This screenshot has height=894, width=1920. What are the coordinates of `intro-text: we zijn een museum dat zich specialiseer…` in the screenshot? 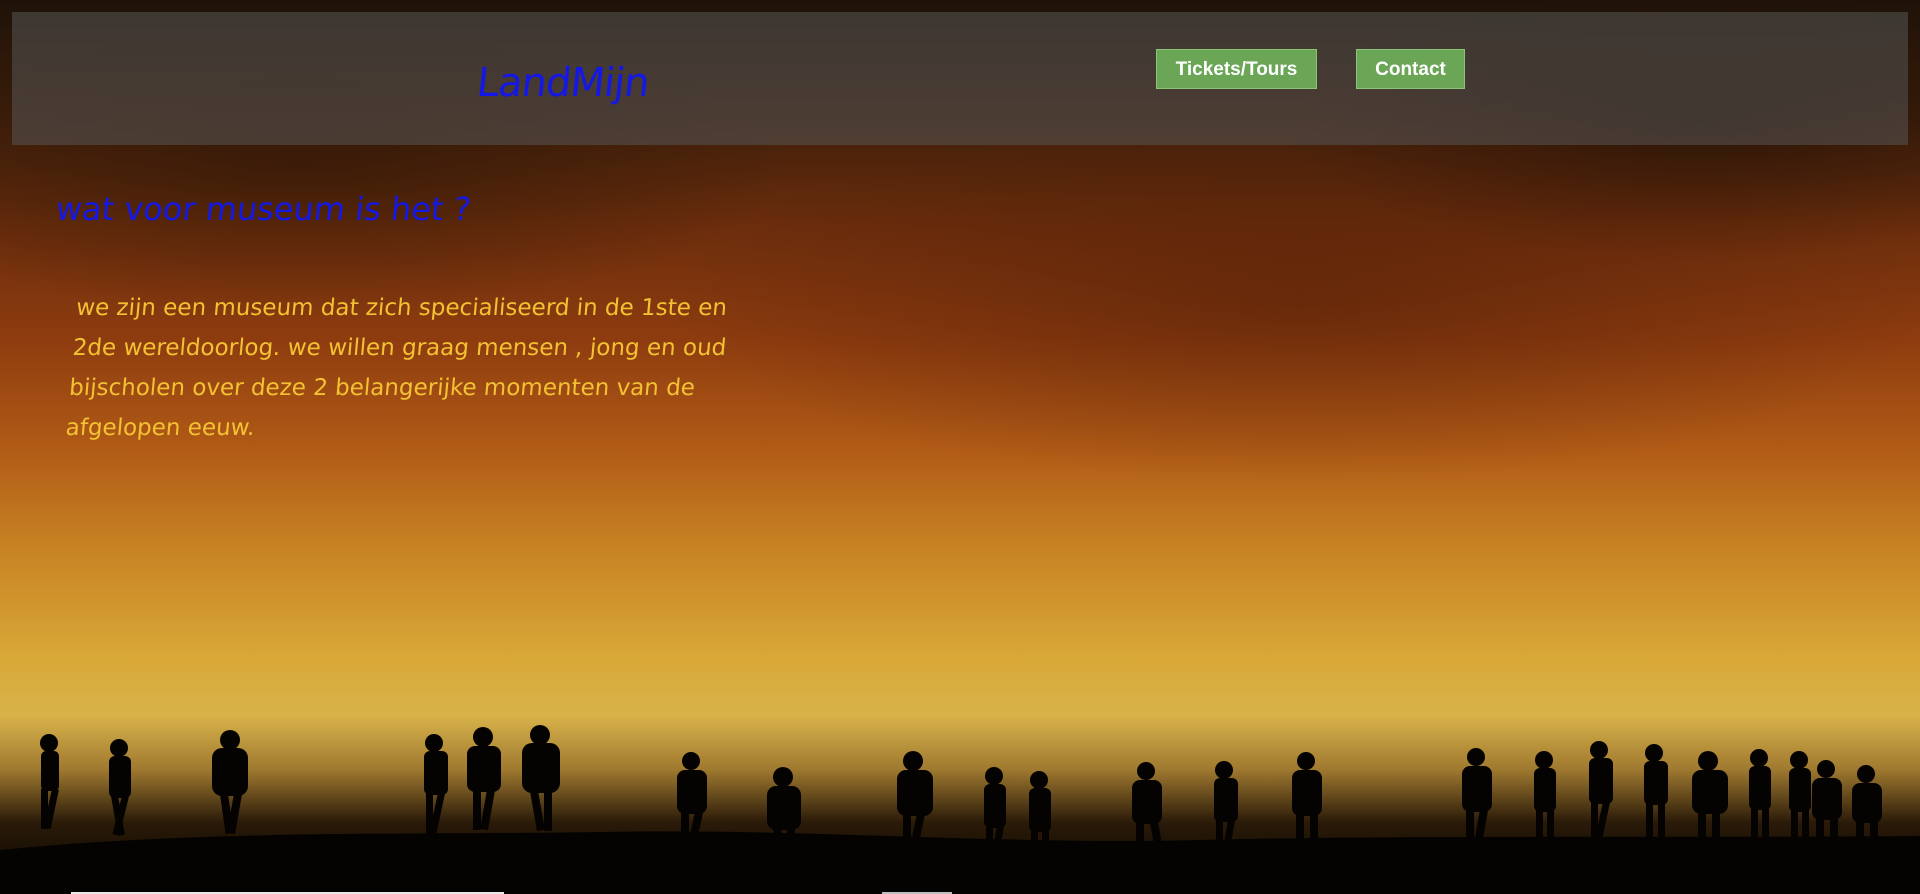 It's located at (396, 368).